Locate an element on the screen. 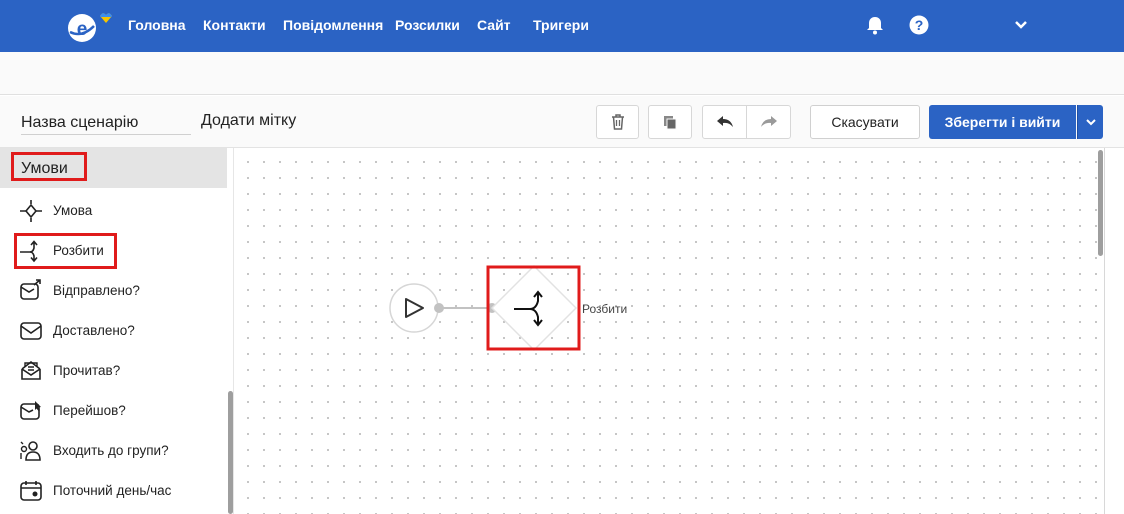 The image size is (1124, 514). nav-home: Головна is located at coordinates (157, 25).